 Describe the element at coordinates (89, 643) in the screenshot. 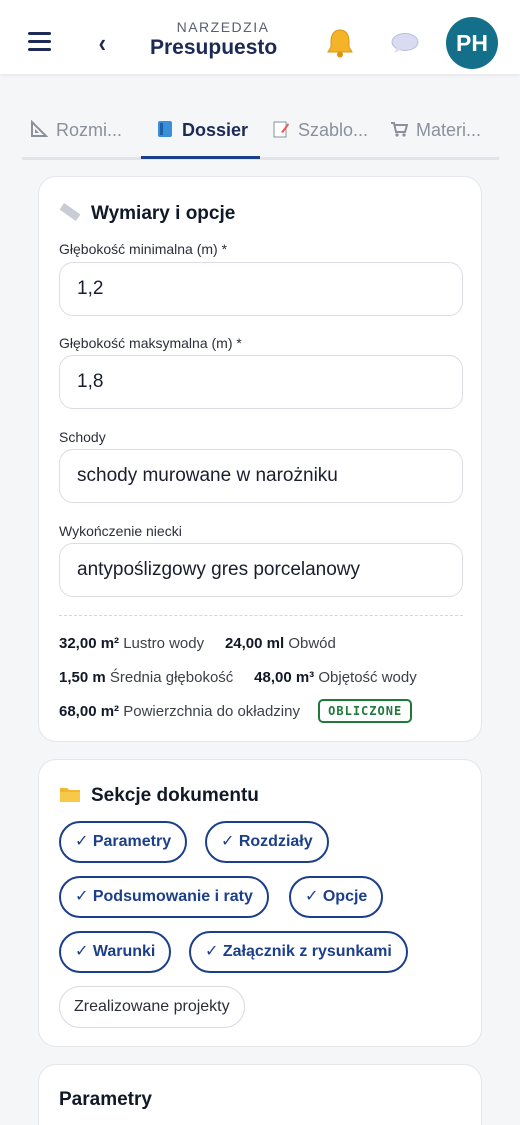

I see `water-surface-value: 32,00 m²` at that location.